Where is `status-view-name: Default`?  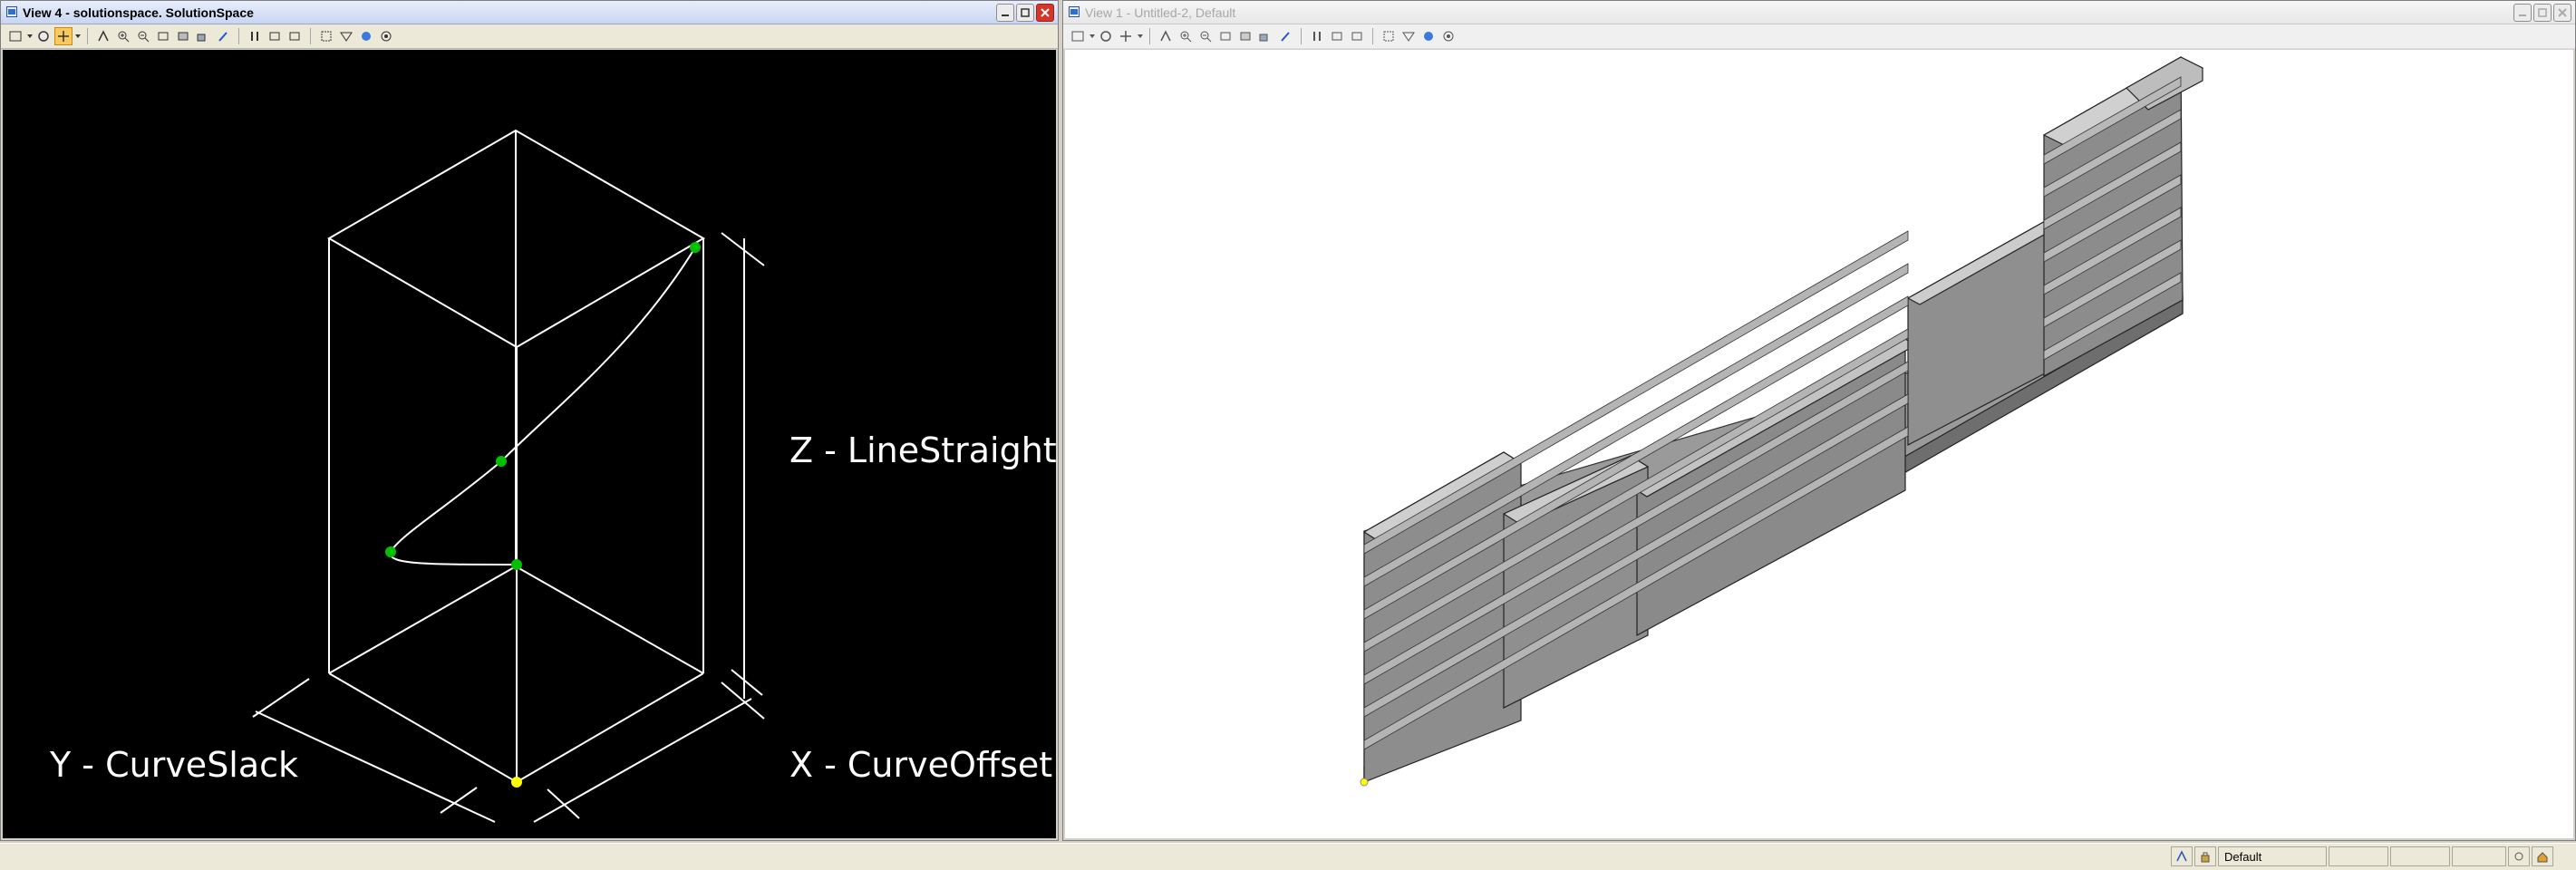 status-view-name: Default is located at coordinates (2272, 856).